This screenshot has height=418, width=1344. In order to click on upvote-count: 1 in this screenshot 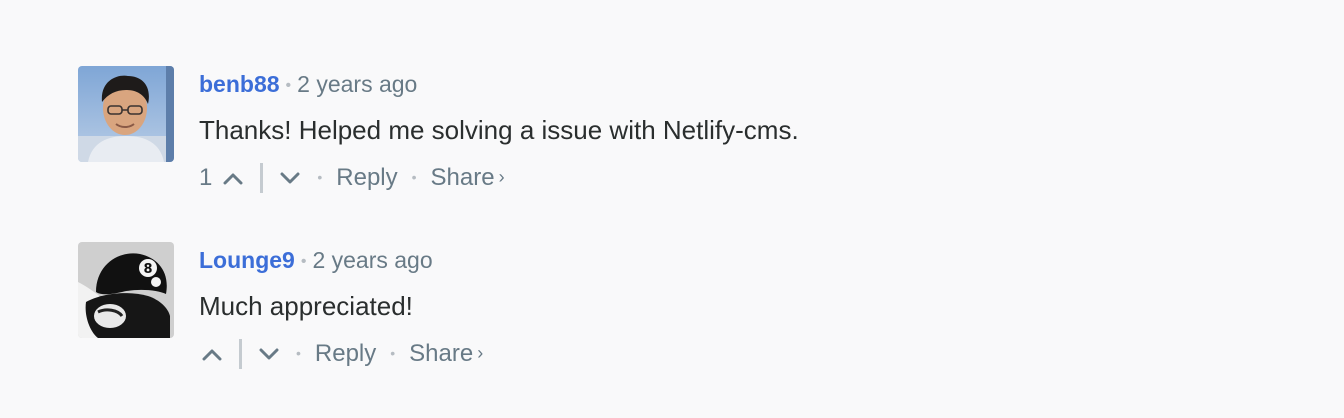, I will do `click(206, 177)`.